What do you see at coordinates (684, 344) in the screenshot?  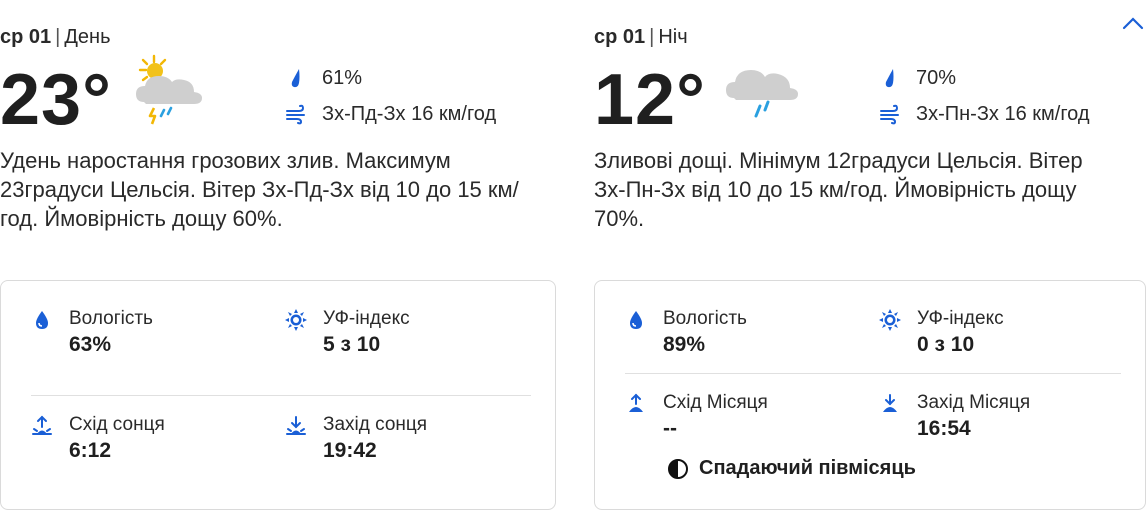 I see `humidity-value: 89%` at bounding box center [684, 344].